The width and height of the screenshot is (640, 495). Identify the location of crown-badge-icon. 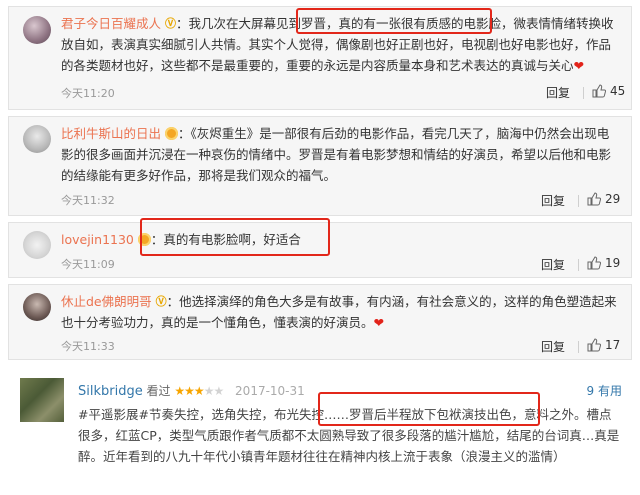
(171, 133).